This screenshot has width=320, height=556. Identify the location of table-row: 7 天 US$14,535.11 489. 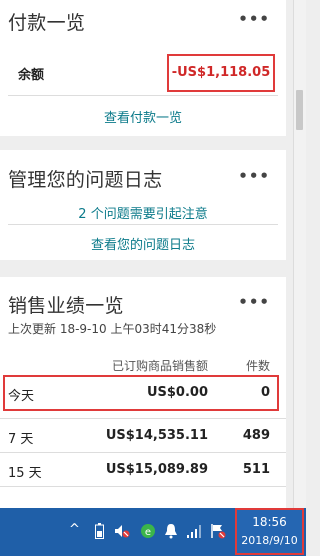
(143, 436).